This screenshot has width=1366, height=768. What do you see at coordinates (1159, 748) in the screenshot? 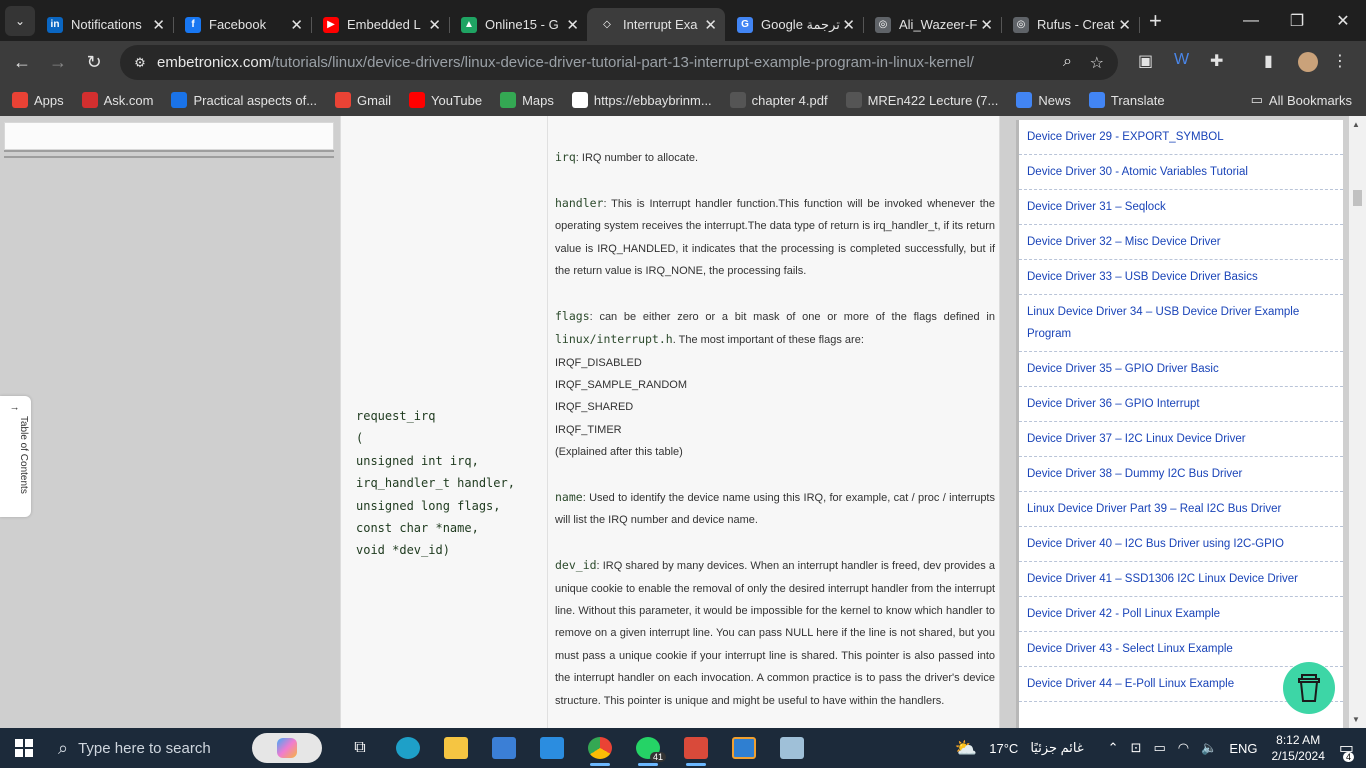
I see `battery-icon: ▭` at bounding box center [1159, 748].